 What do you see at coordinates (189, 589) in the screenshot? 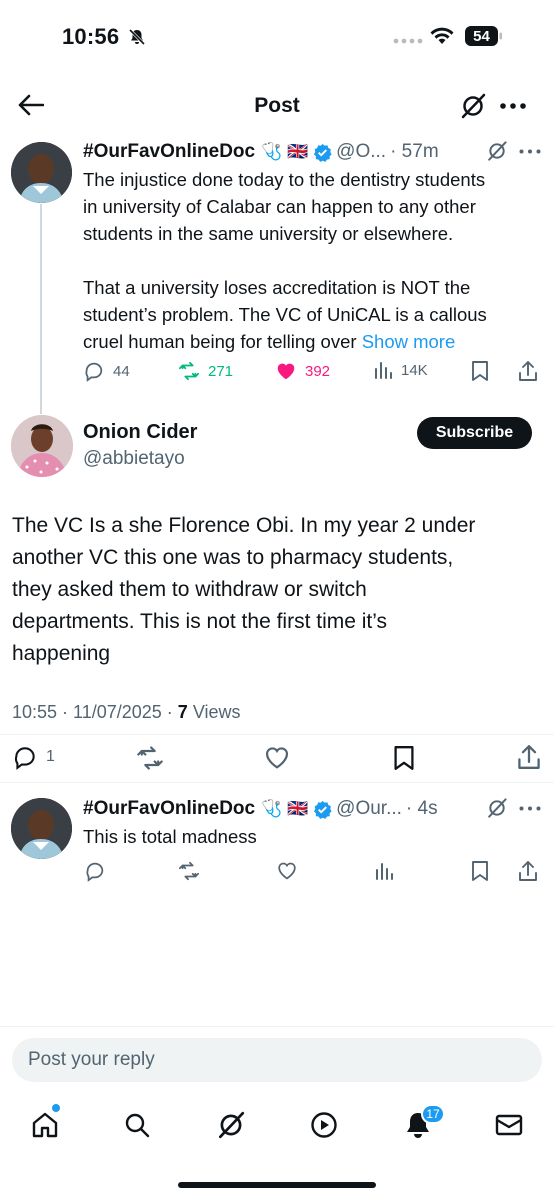
I see `post-text-line: they asked them to withdraw or switch` at bounding box center [189, 589].